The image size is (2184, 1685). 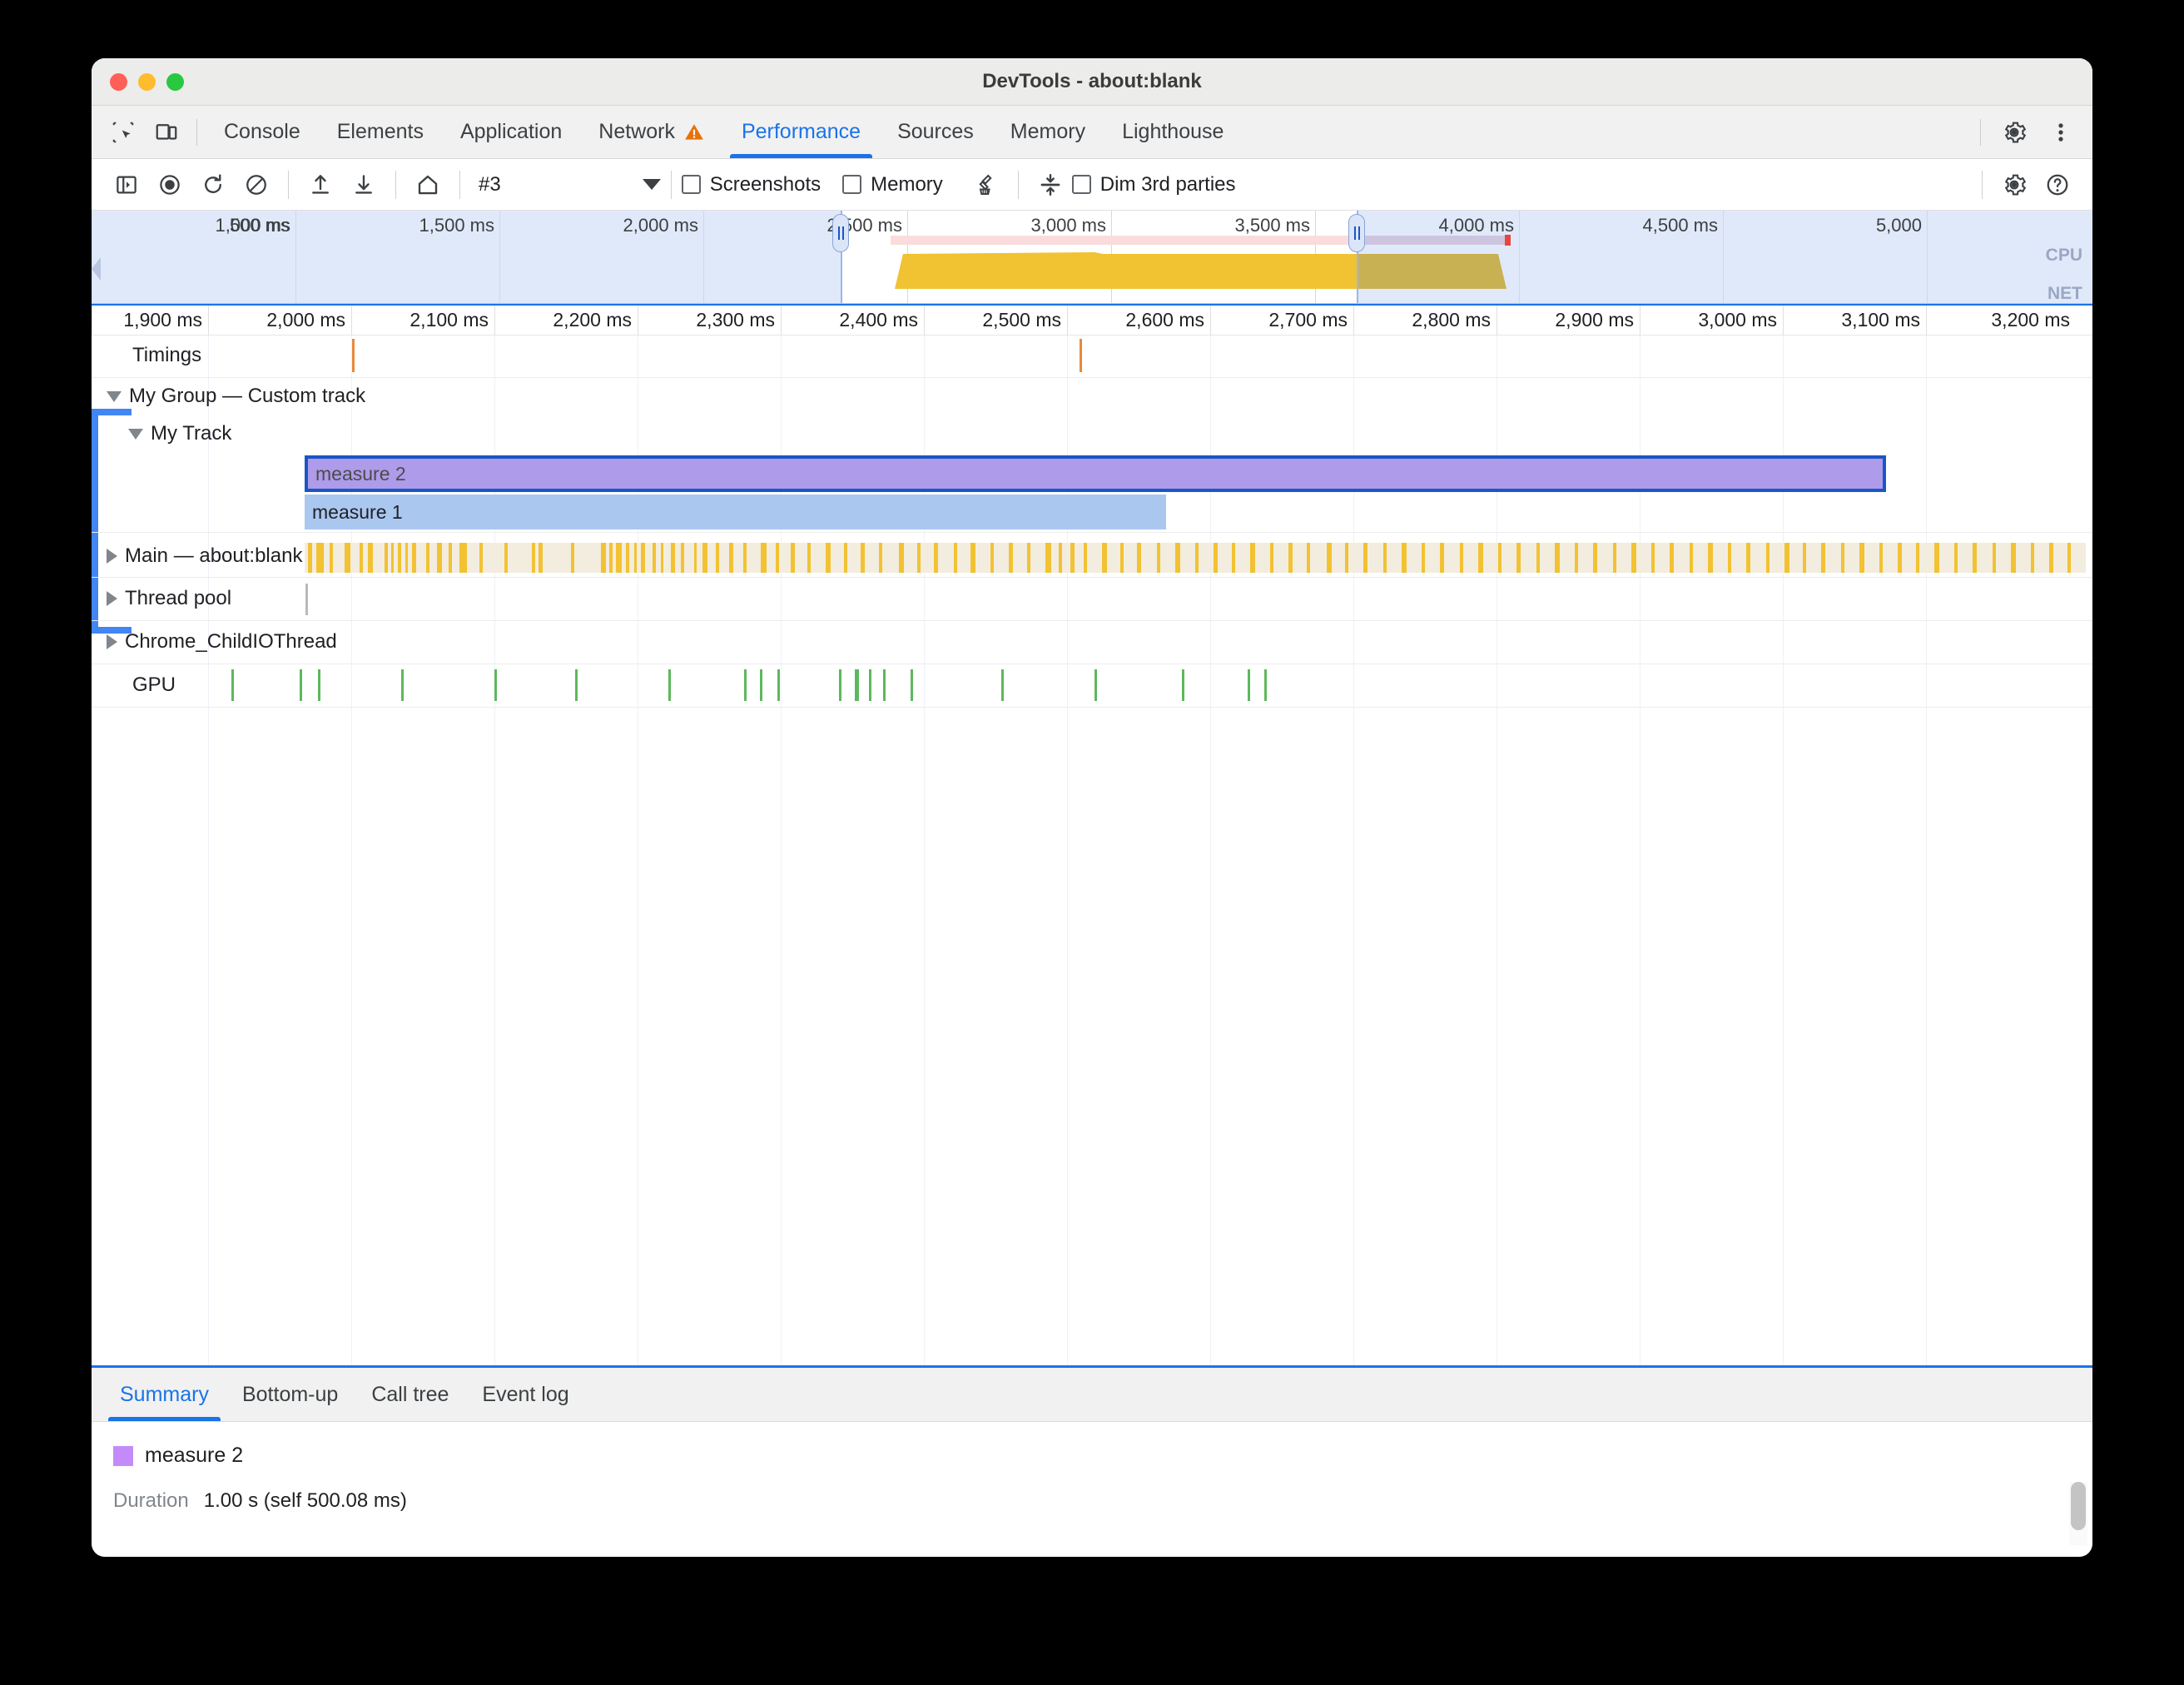 What do you see at coordinates (1173, 132) in the screenshot?
I see `tab-lighthouse: Lighthouse` at bounding box center [1173, 132].